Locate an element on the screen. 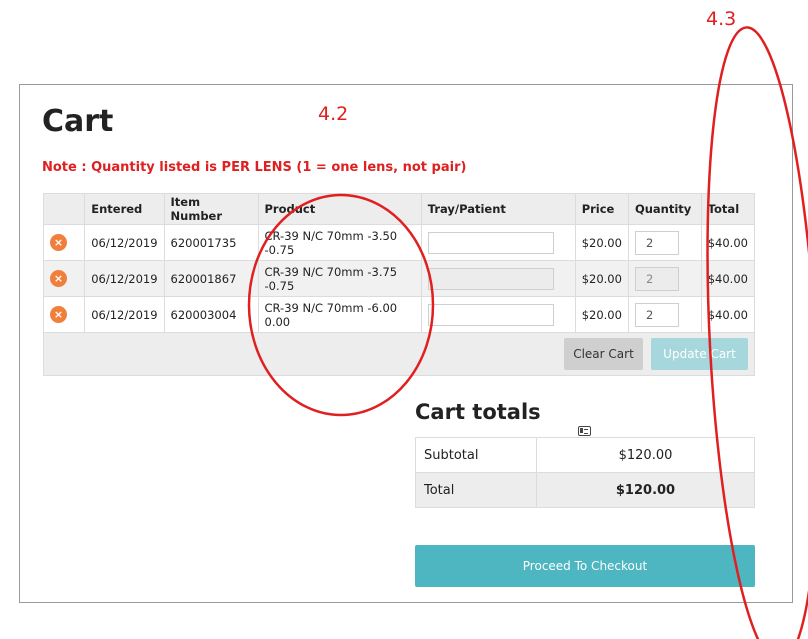 Image resolution: width=808 pixels, height=639 pixels. cart-actions-cell: Clear Cart Update Cart is located at coordinates (399, 354).